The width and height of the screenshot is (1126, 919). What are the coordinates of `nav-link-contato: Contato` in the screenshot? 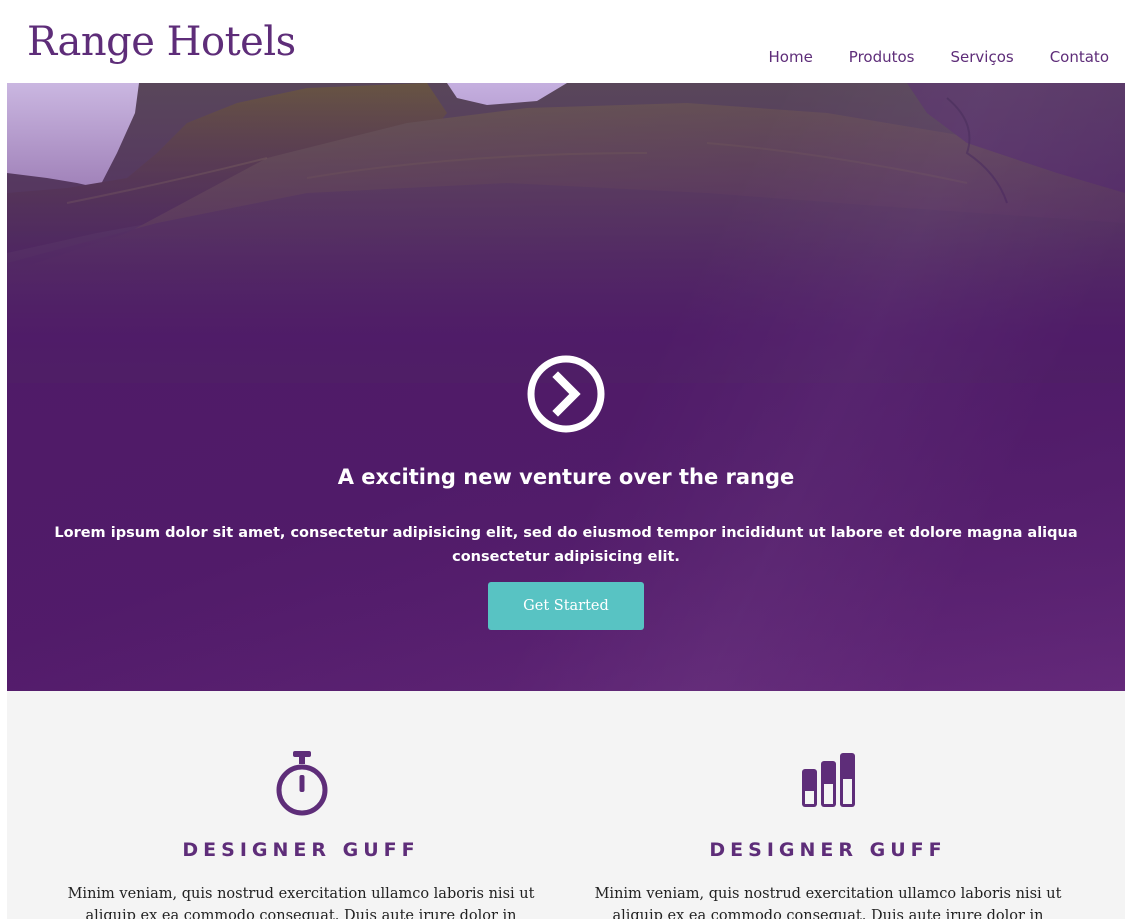 It's located at (1079, 57).